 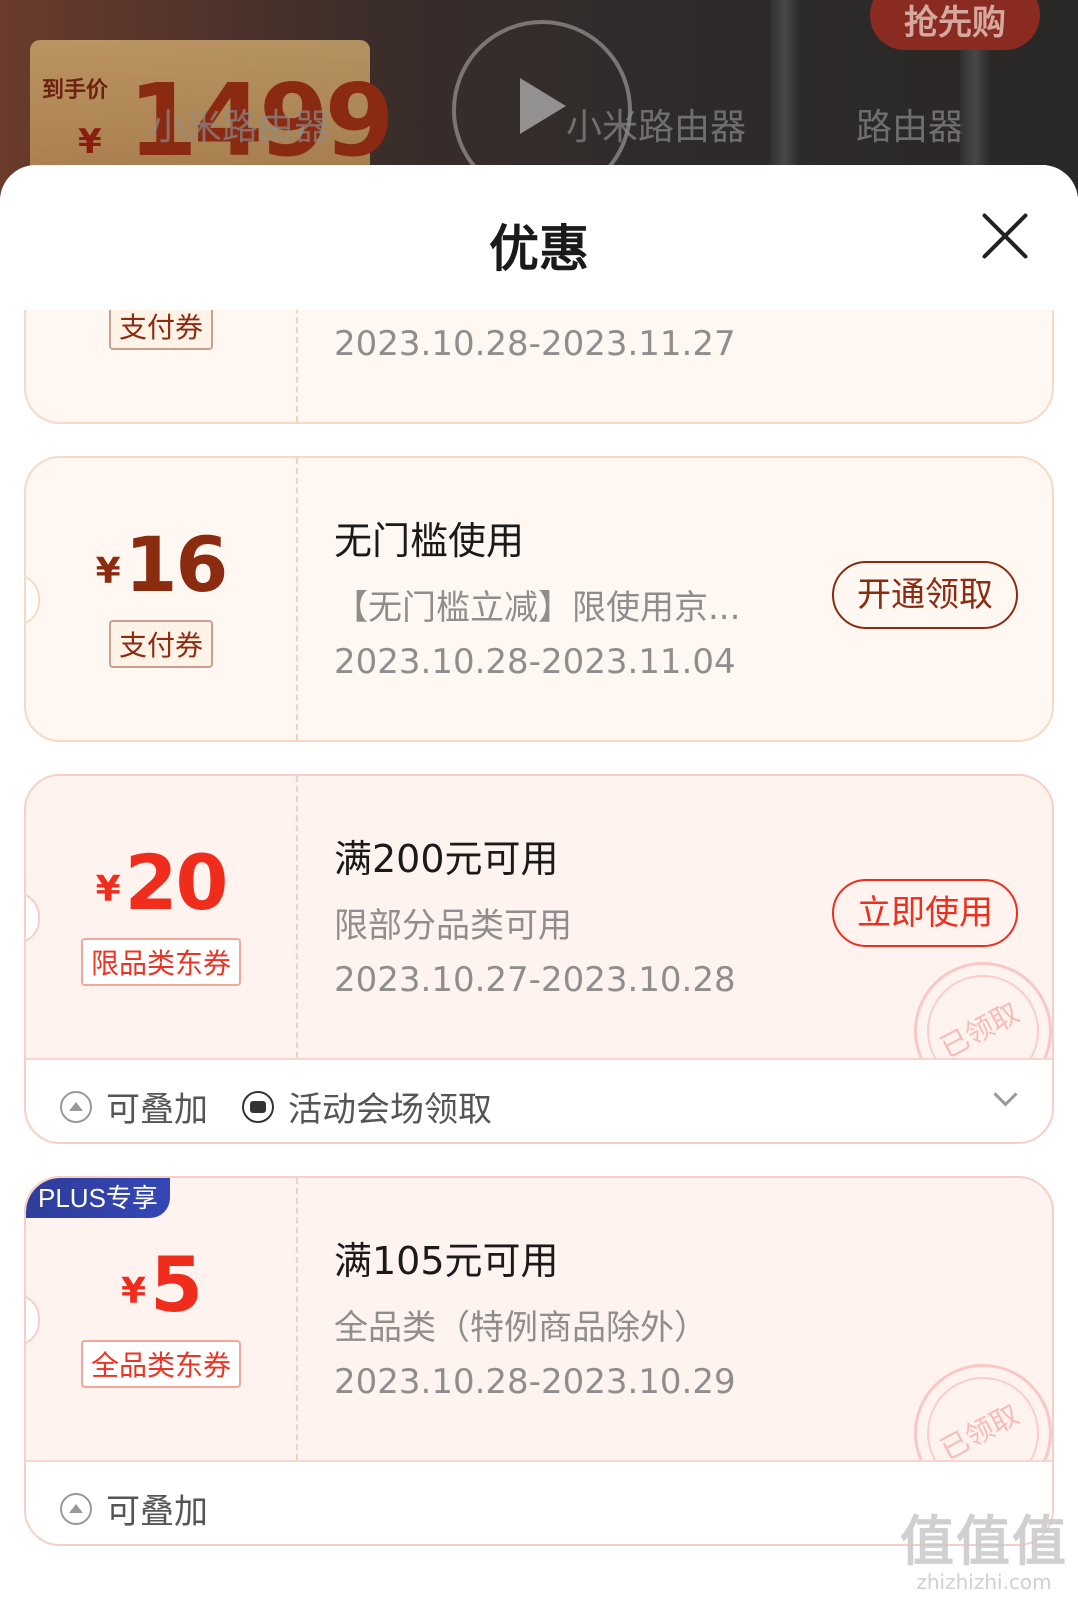 I want to click on bg-search-text: 小米路由器, so click(x=240, y=127).